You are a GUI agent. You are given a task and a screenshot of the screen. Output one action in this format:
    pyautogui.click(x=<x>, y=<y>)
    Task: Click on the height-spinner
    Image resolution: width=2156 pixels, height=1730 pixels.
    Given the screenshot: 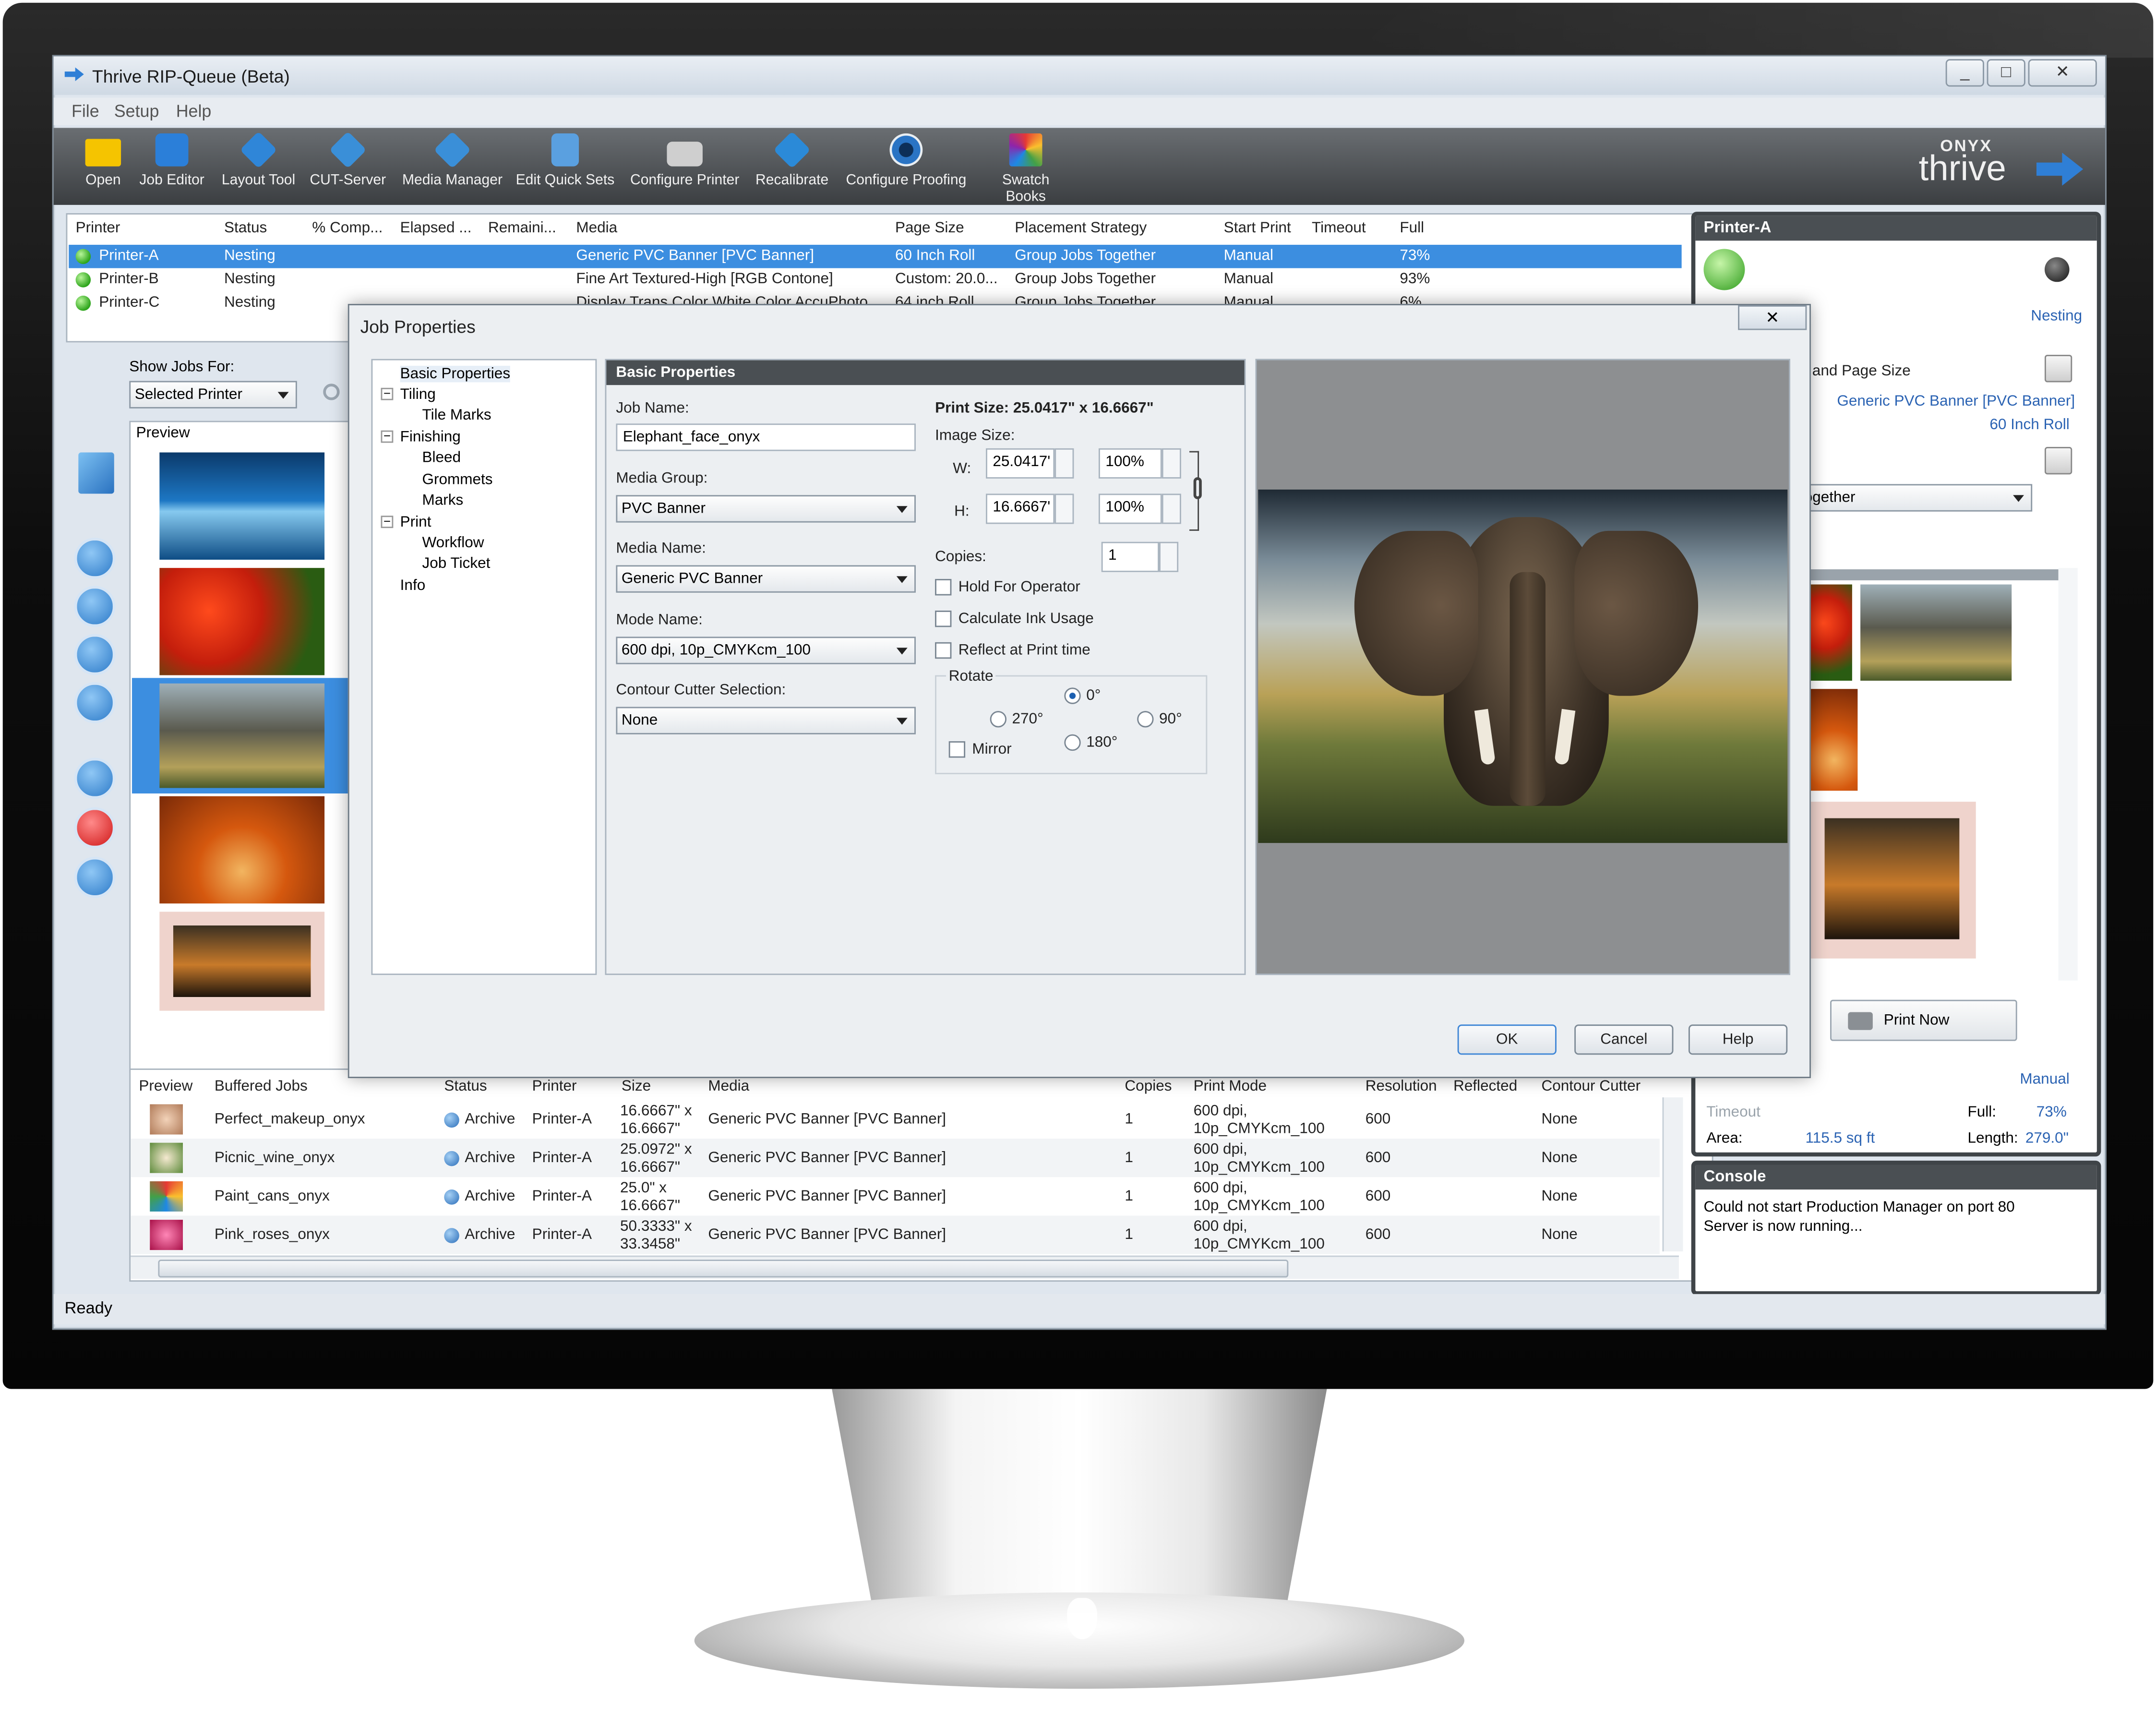 What is the action you would take?
    pyautogui.click(x=1064, y=508)
    